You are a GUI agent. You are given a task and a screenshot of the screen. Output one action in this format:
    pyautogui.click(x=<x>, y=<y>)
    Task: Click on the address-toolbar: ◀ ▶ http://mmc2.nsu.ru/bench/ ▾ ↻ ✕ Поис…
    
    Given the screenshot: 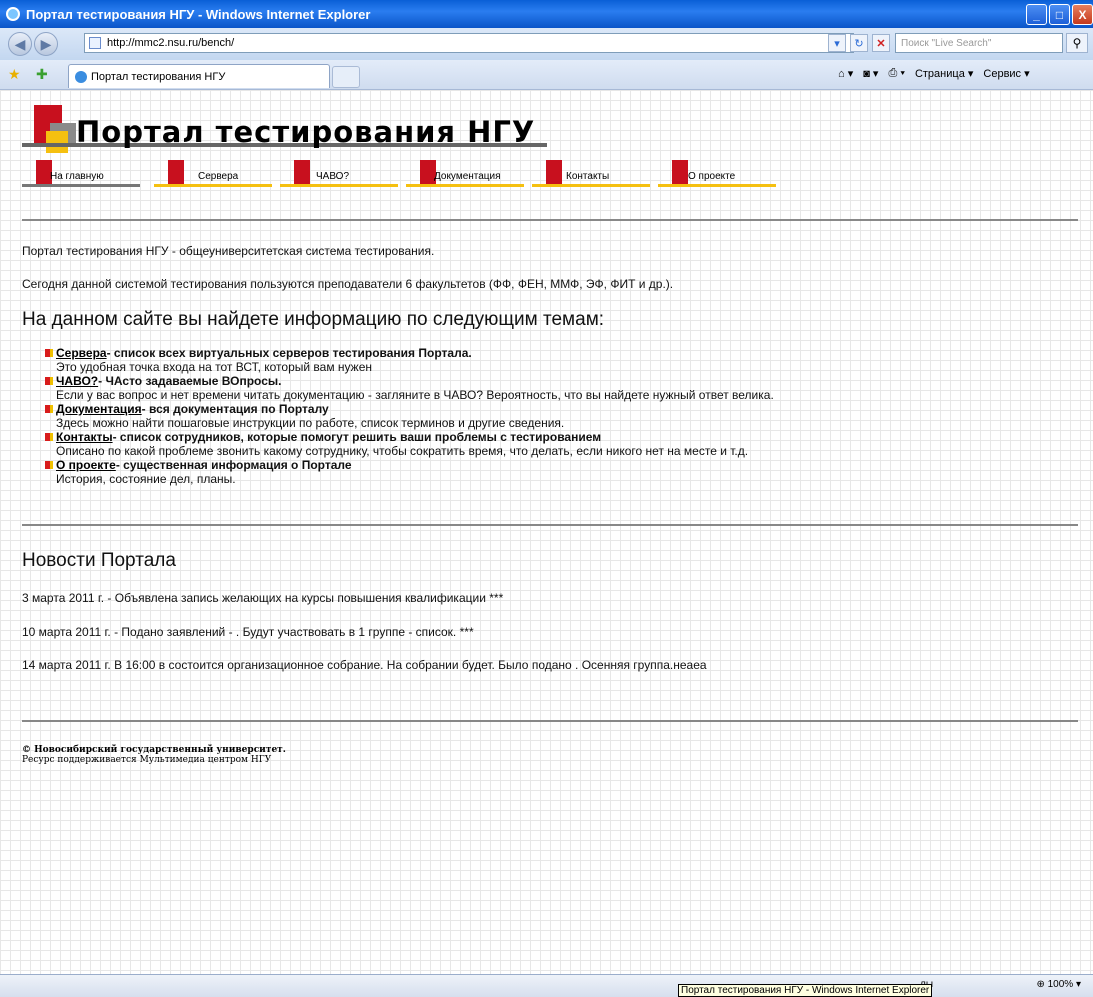 What is the action you would take?
    pyautogui.click(x=546, y=44)
    